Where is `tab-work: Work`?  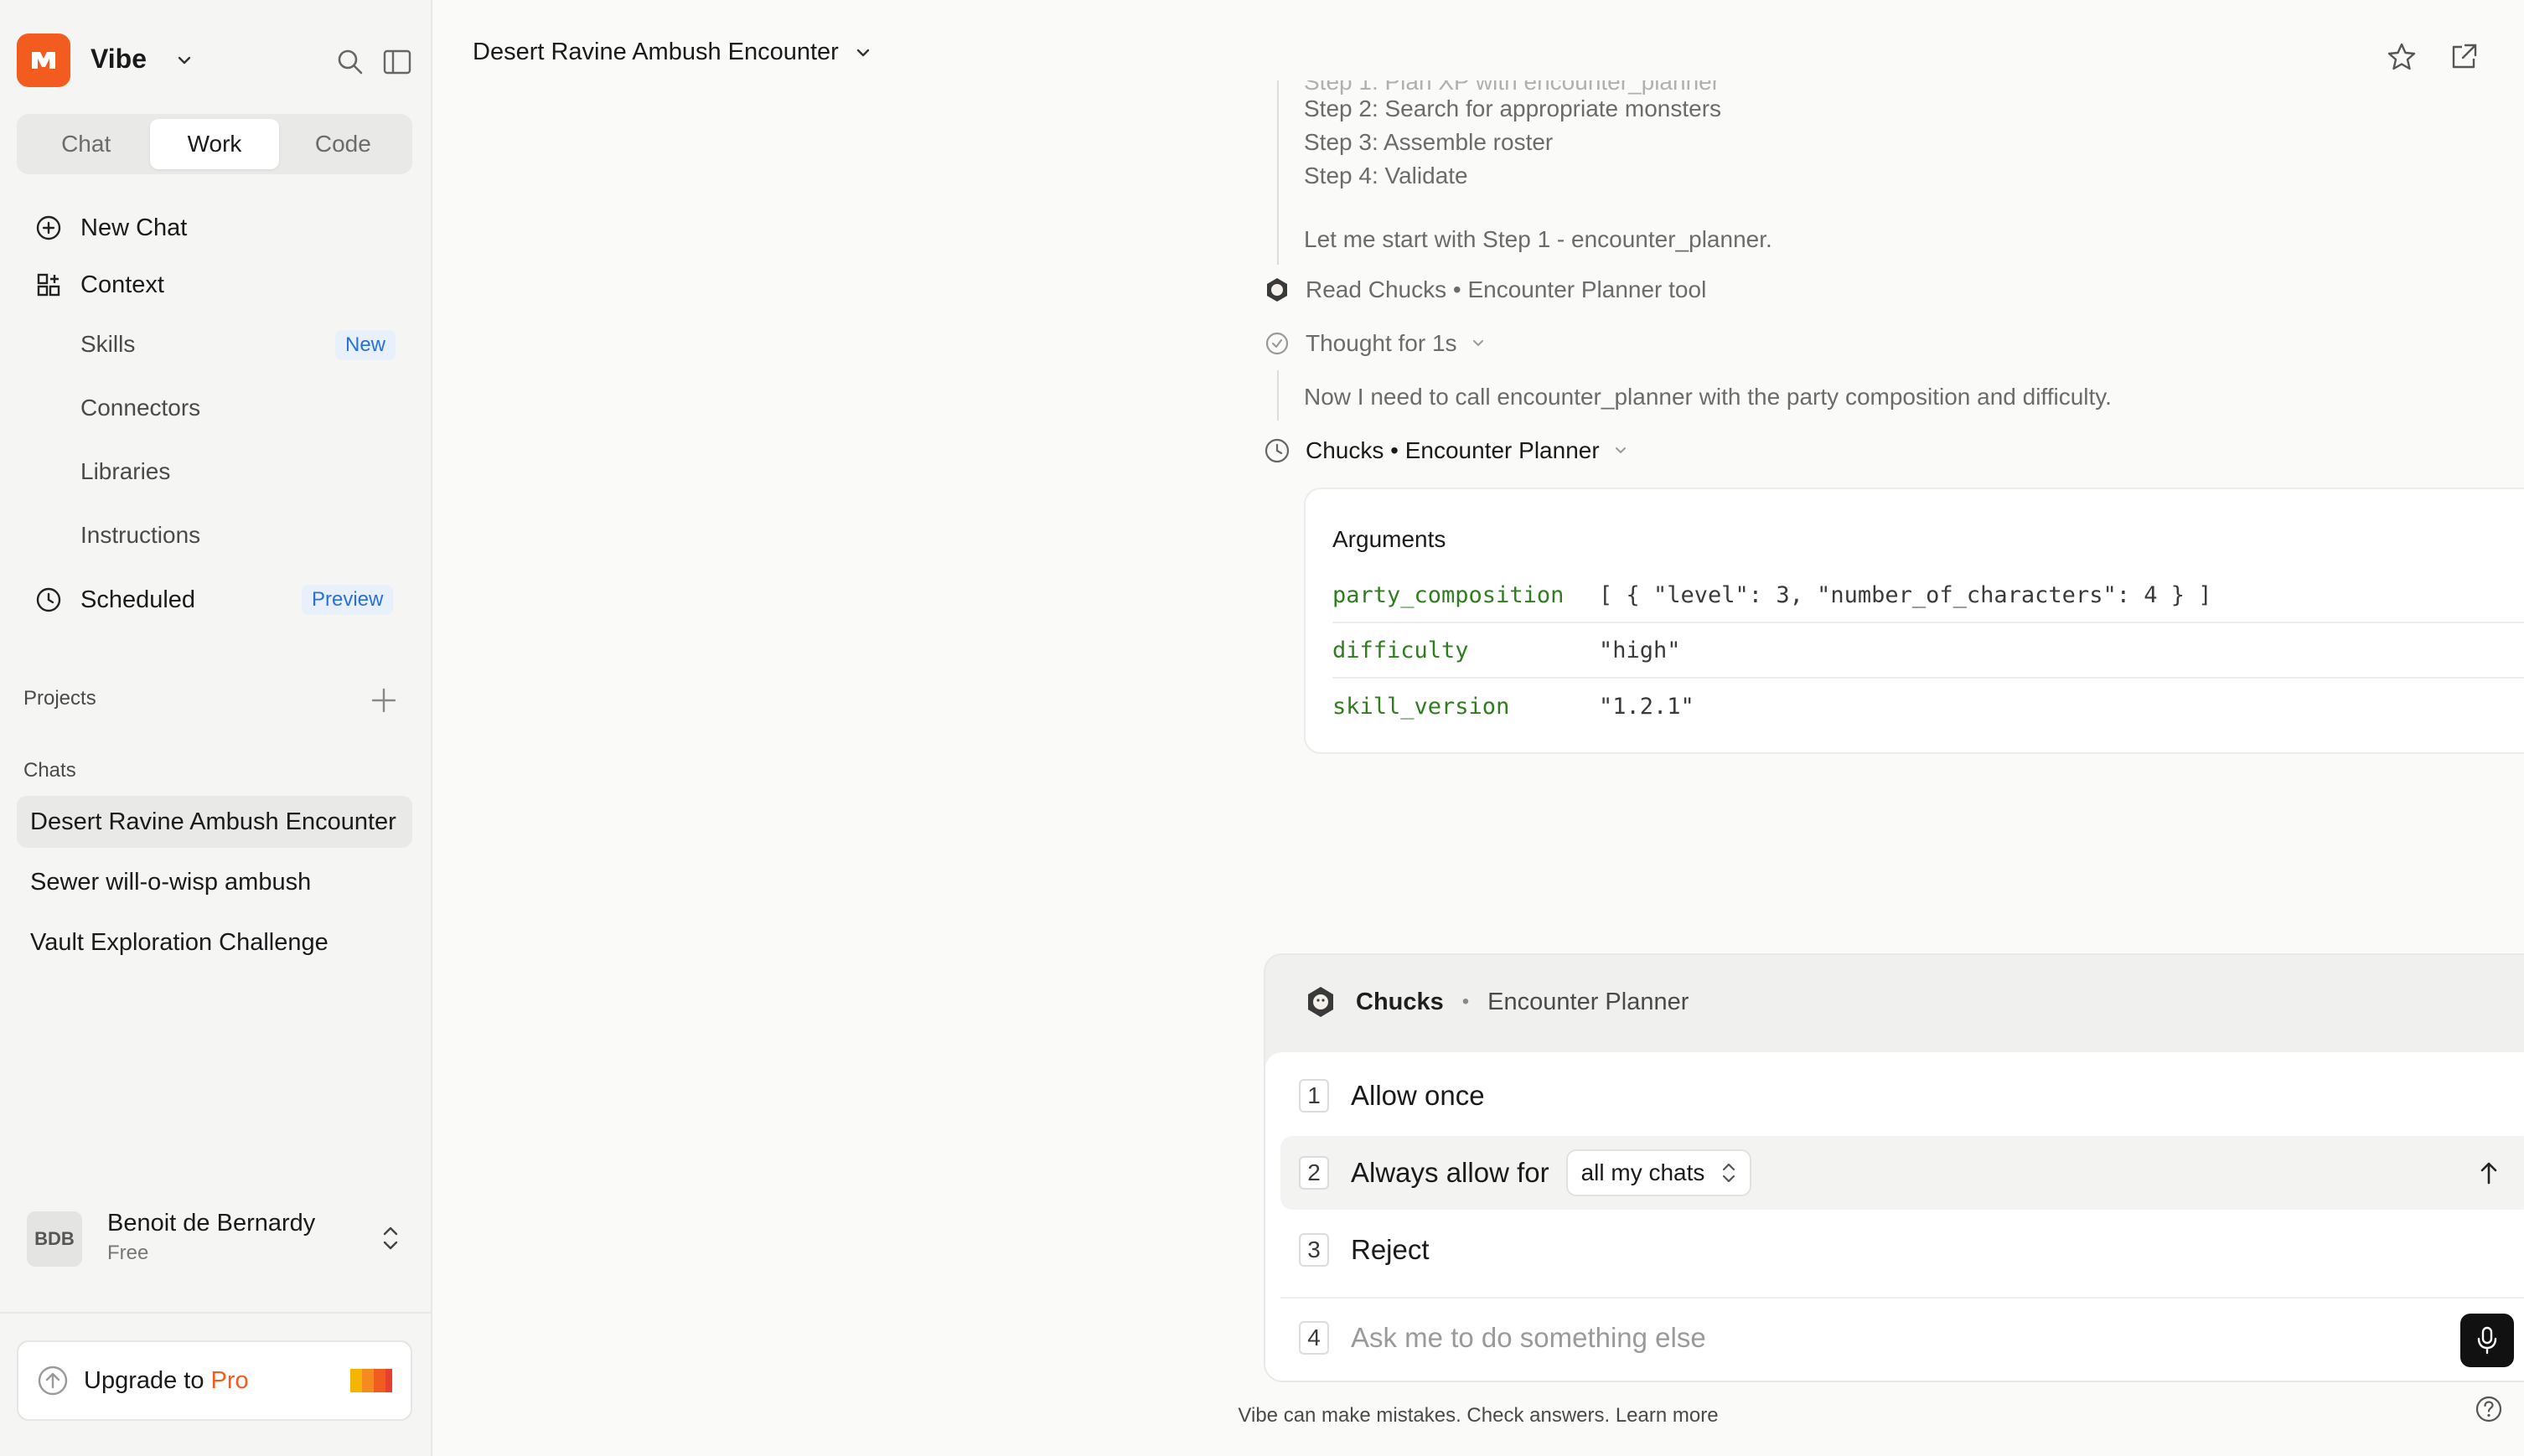
tab-work: Work is located at coordinates (215, 144).